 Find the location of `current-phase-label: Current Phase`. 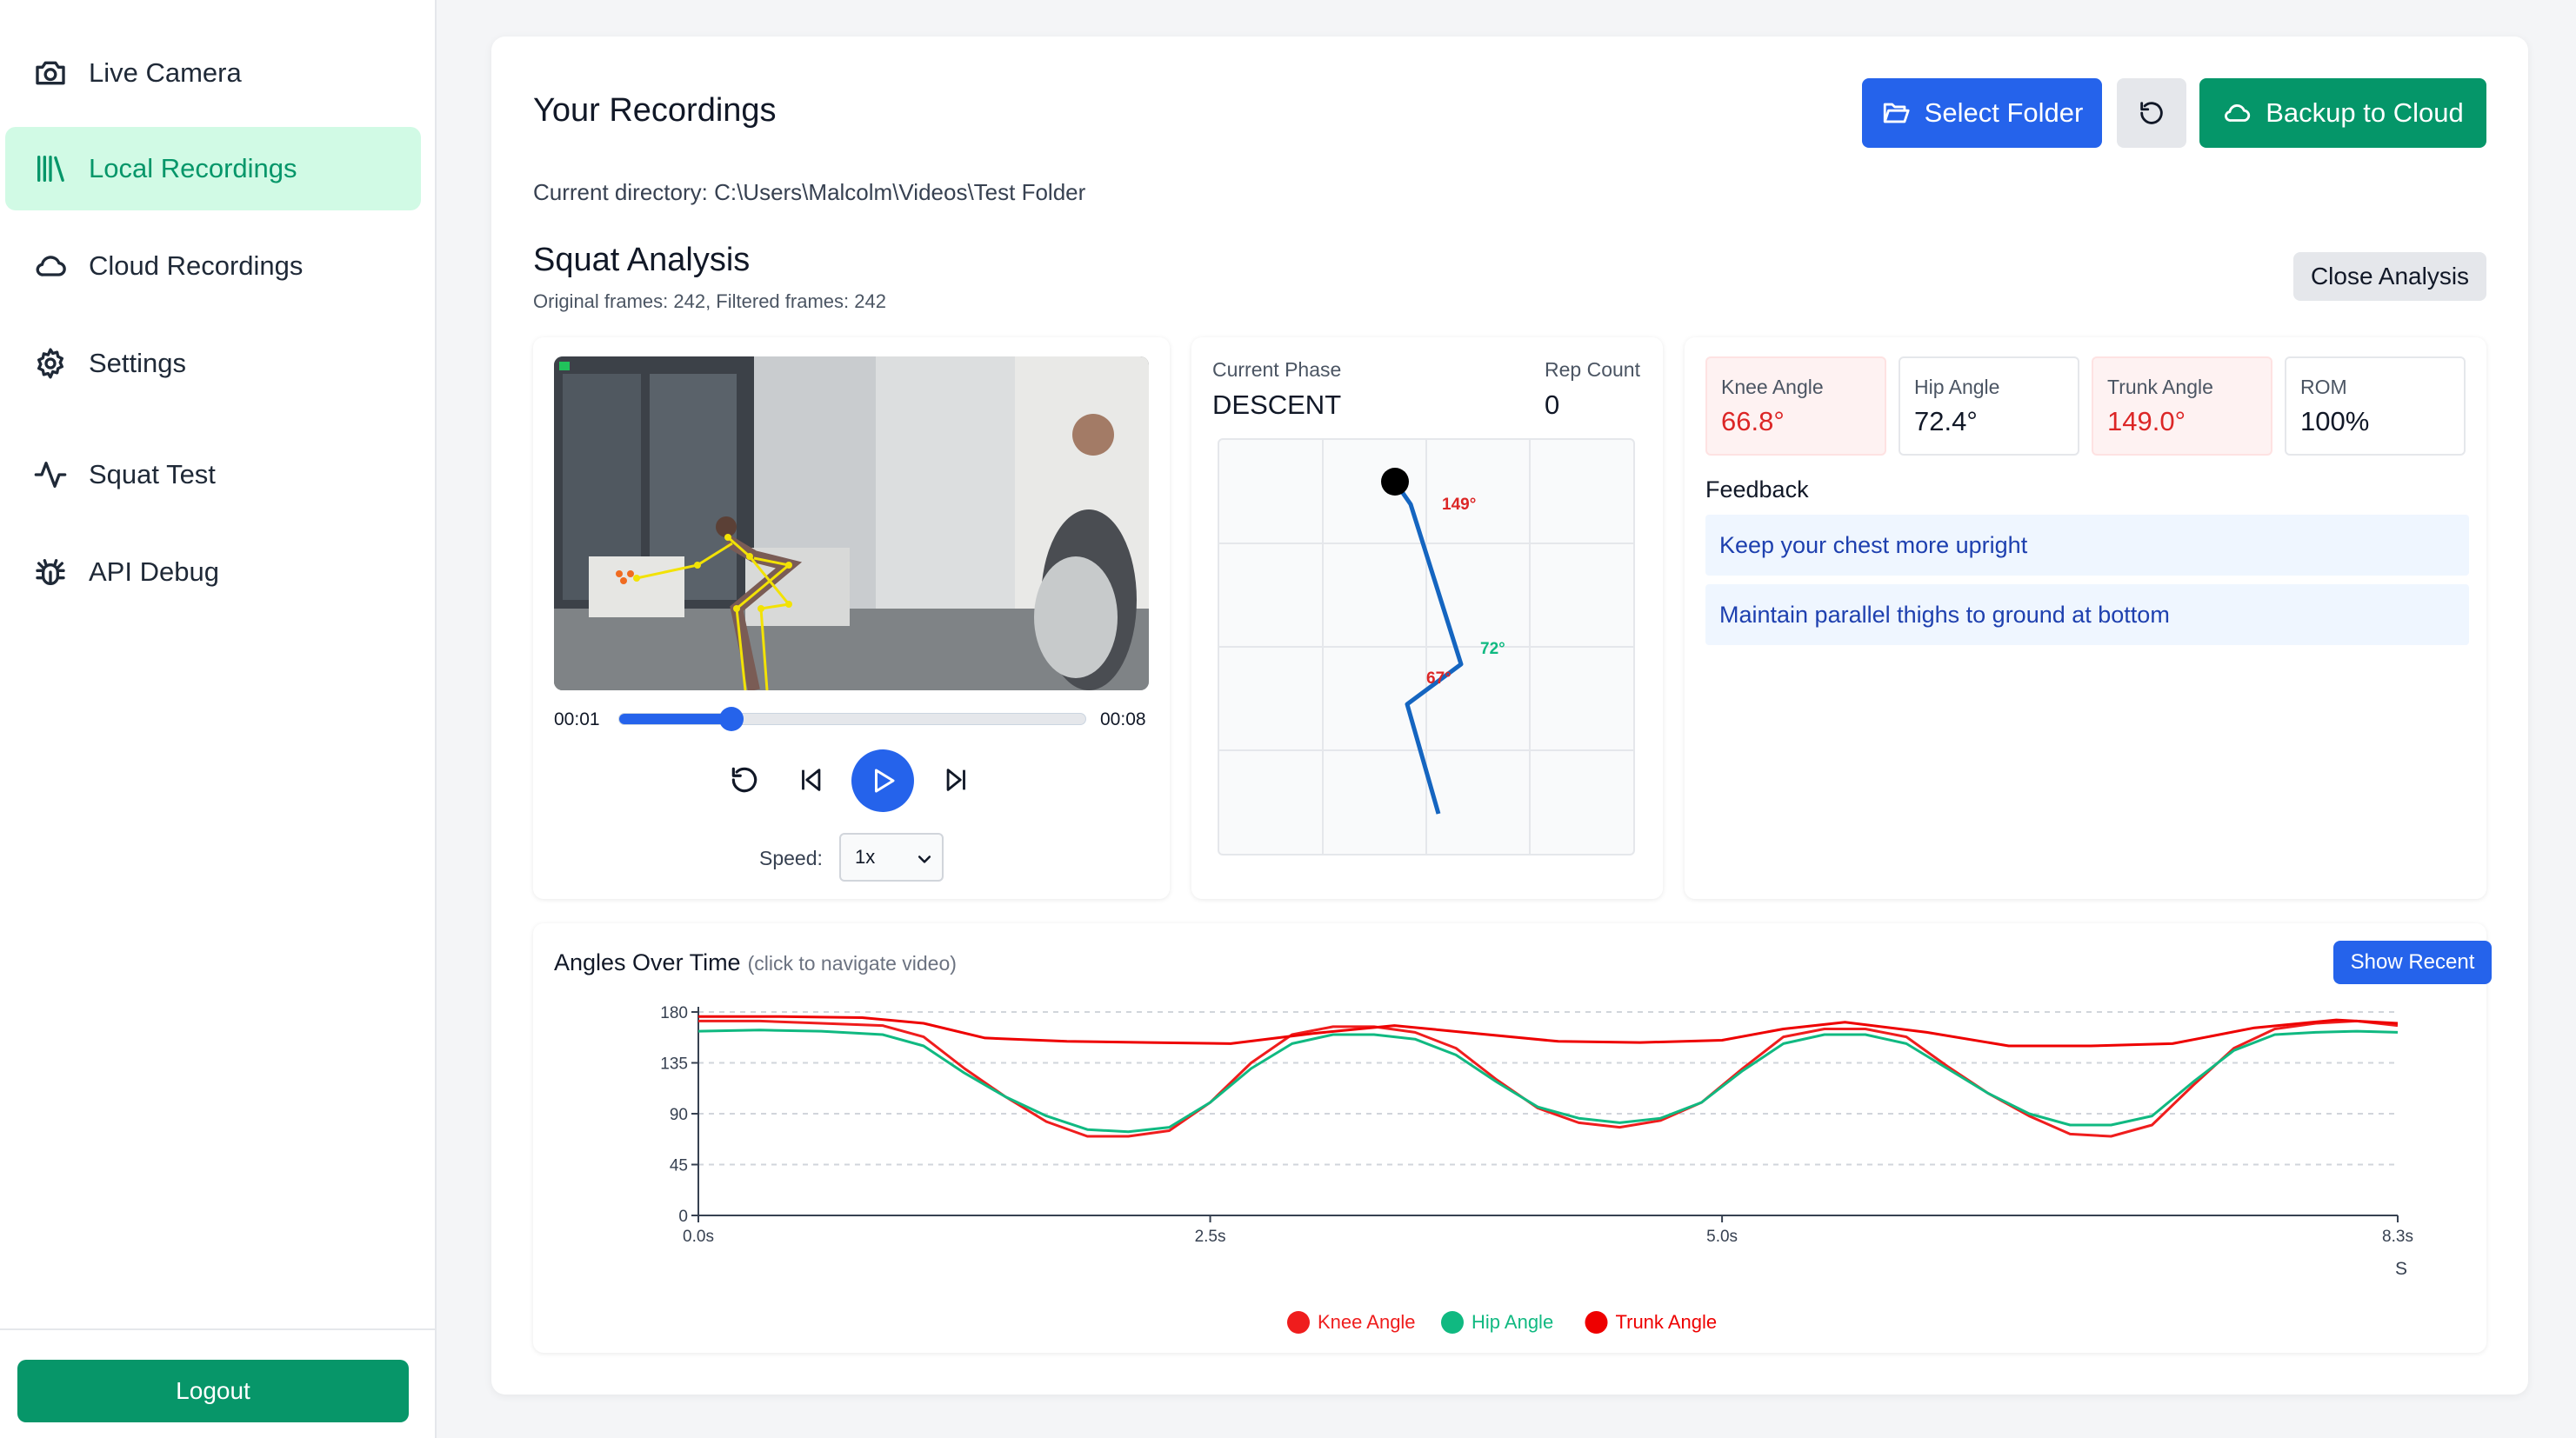

current-phase-label: Current Phase is located at coordinates (1277, 369).